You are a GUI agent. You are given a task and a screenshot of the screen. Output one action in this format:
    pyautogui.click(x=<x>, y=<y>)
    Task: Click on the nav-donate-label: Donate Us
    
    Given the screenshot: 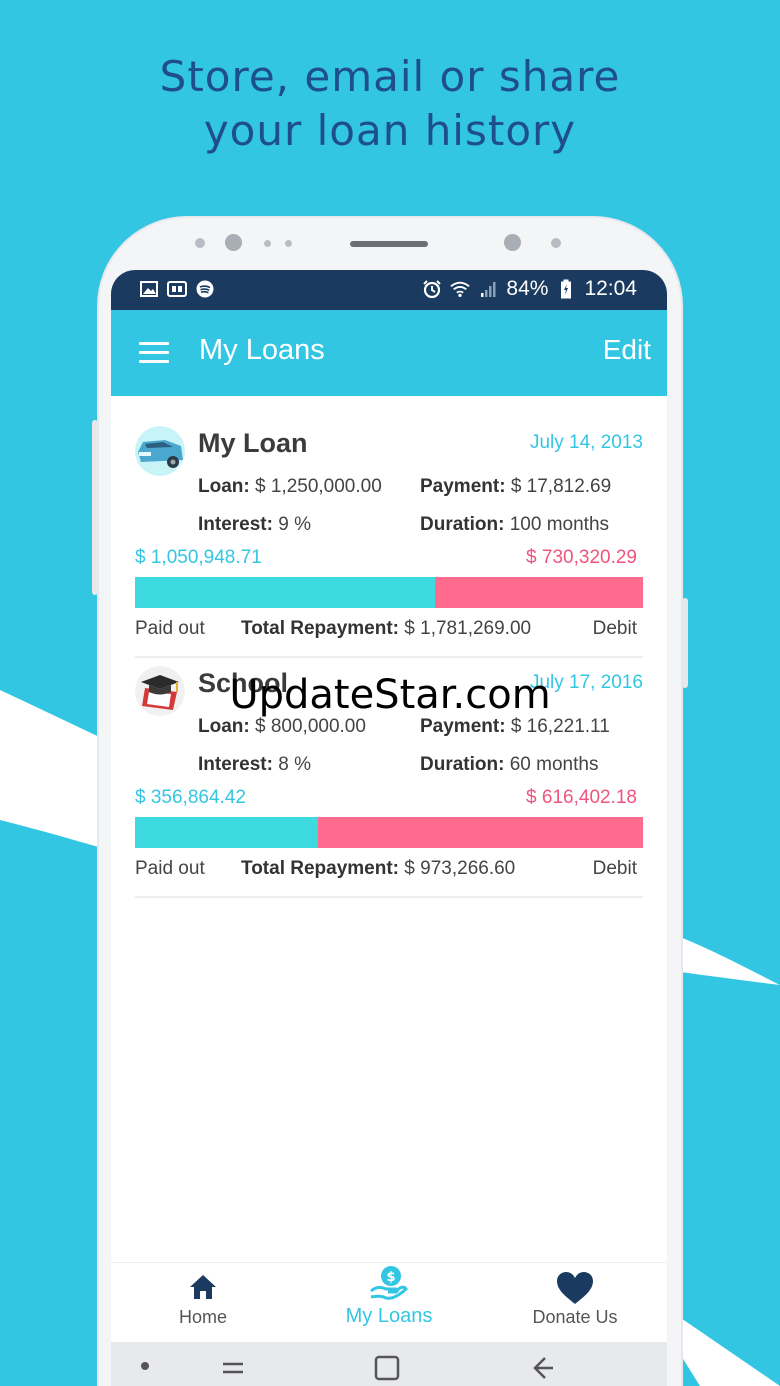 What is the action you would take?
    pyautogui.click(x=575, y=1317)
    